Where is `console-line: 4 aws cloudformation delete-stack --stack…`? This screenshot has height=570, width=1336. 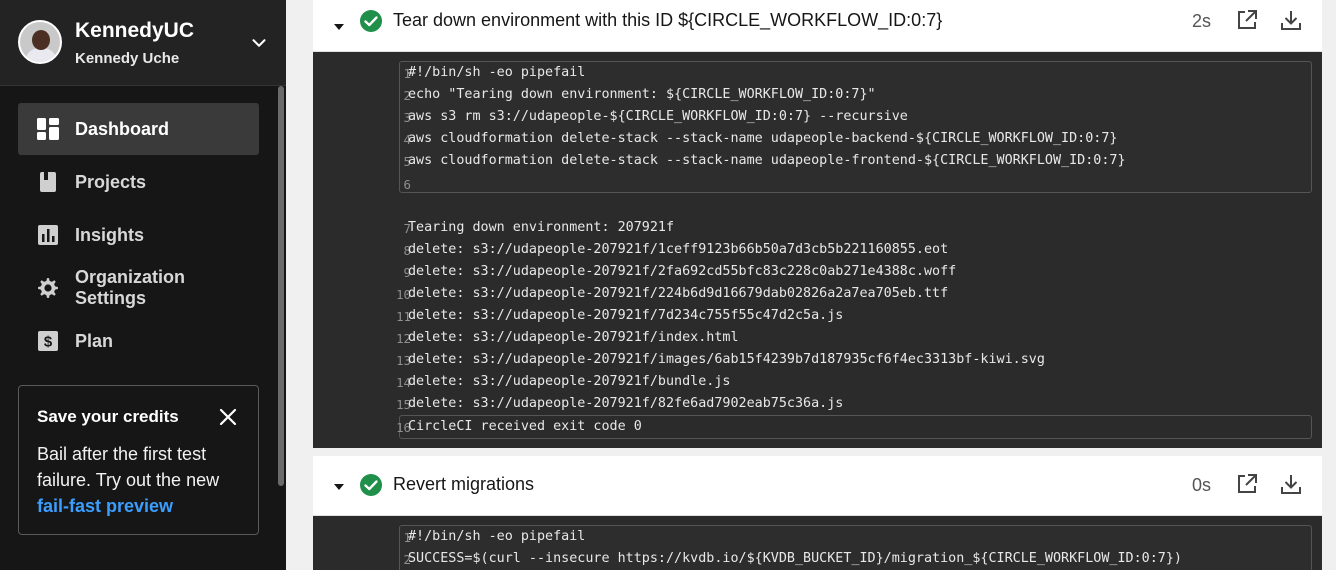 console-line: 4 aws cloudformation delete-stack --stack… is located at coordinates (760, 139).